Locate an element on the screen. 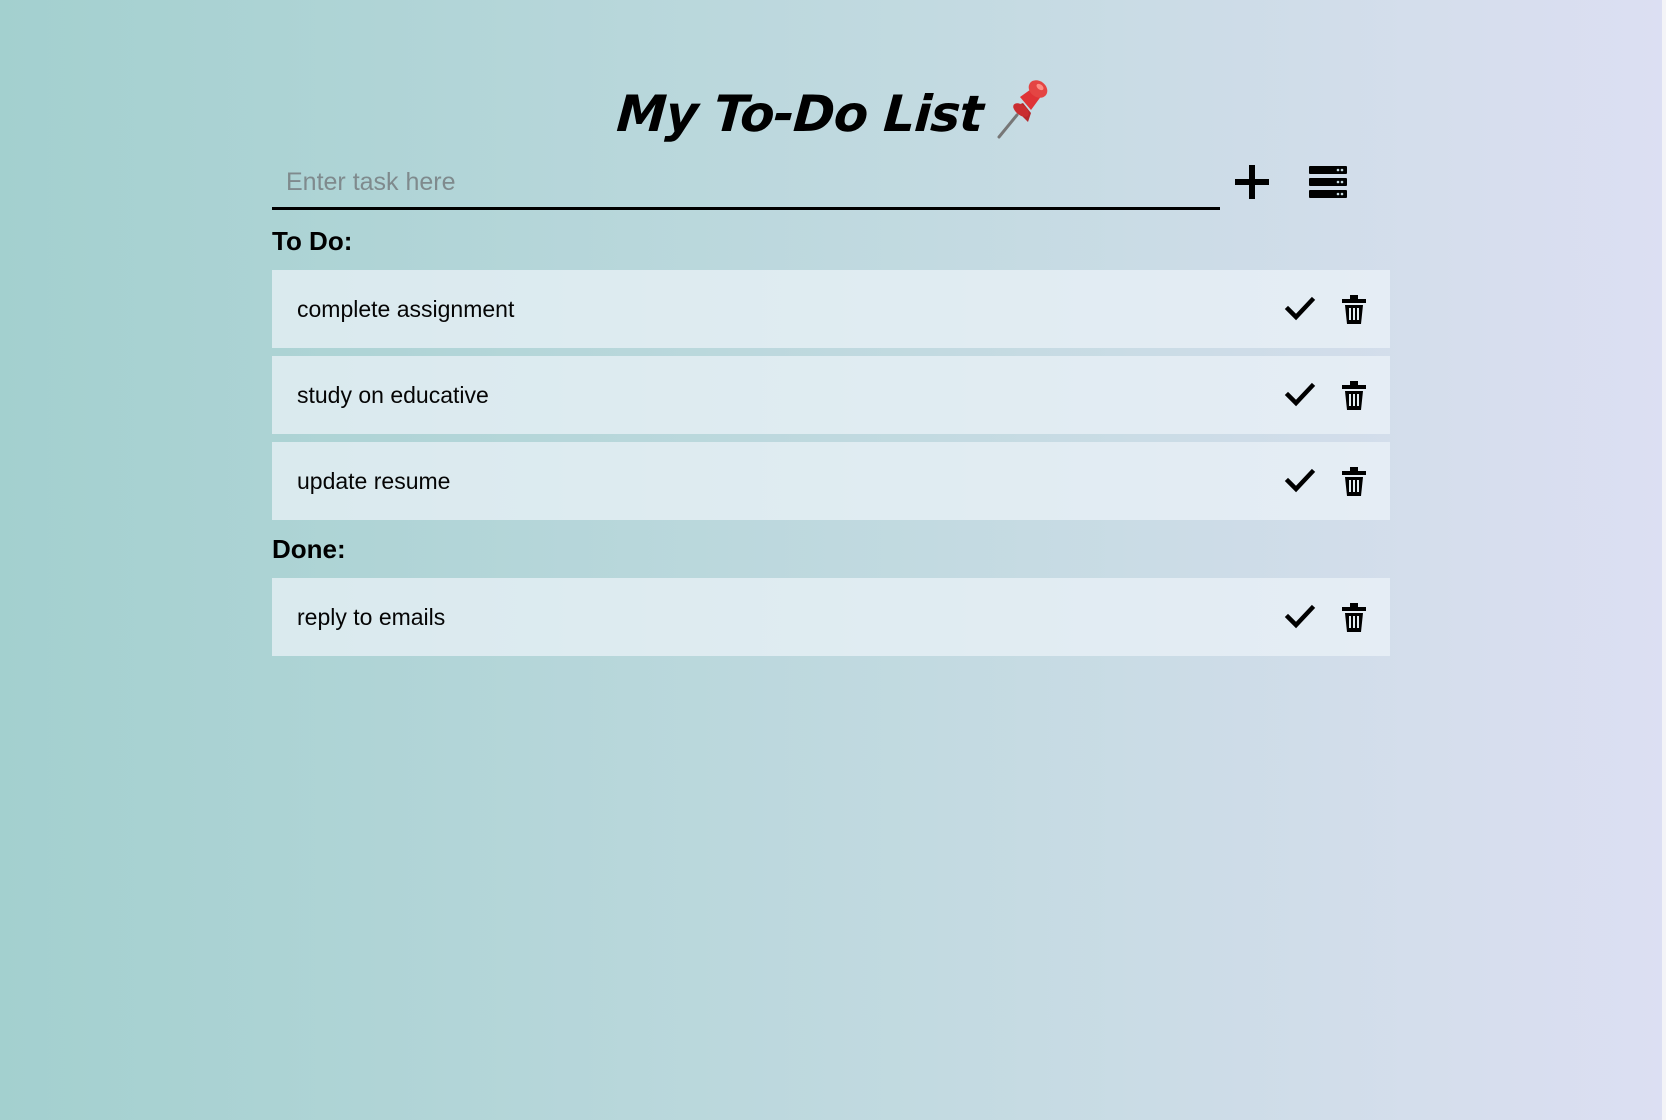 The height and width of the screenshot is (1120, 1666). page-title: My To-Do List is located at coordinates (800, 113).